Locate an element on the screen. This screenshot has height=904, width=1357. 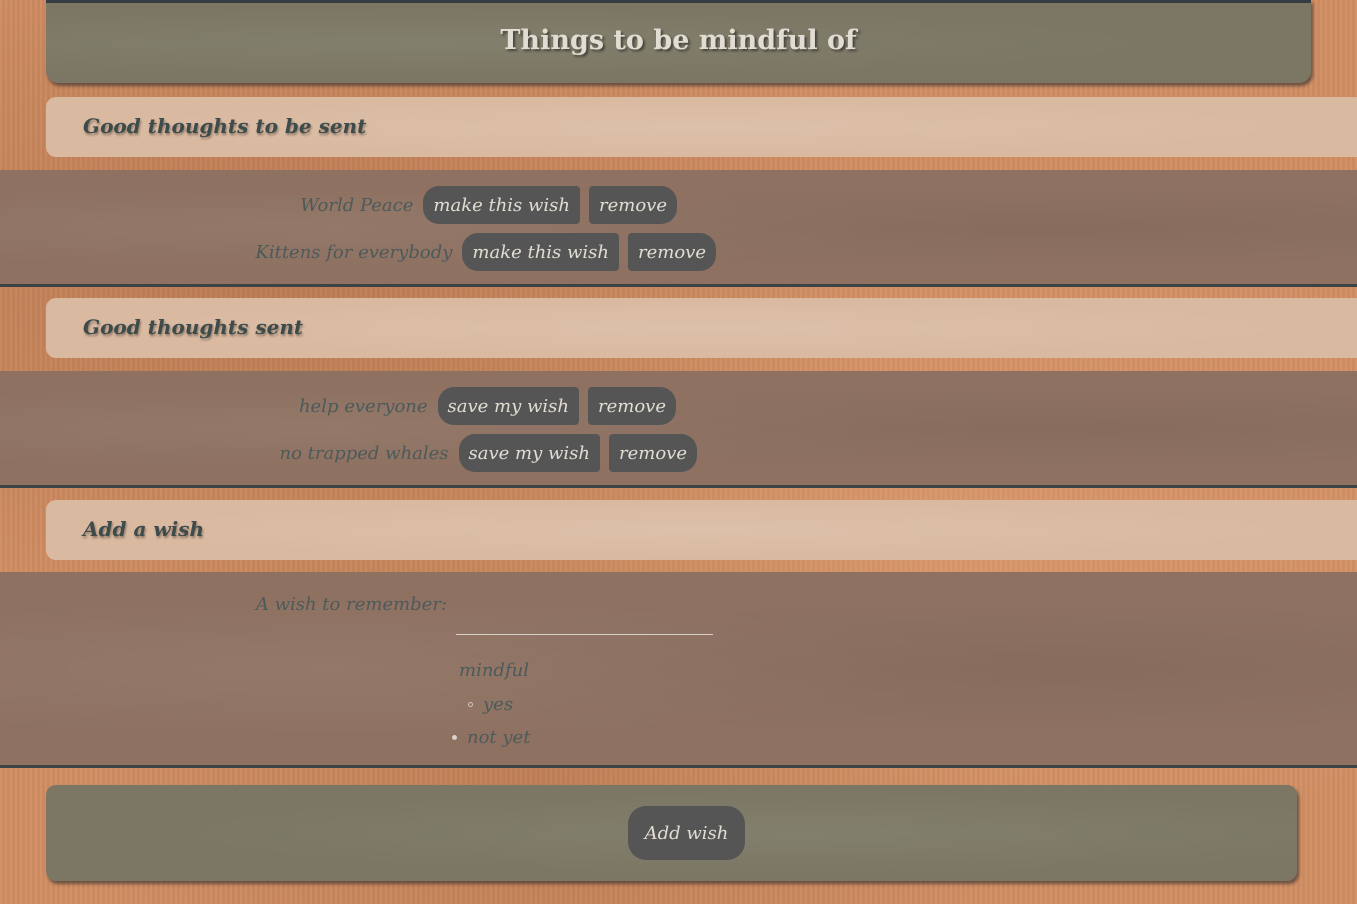
page-header: Things to be mindful of is located at coordinates (678, 41).